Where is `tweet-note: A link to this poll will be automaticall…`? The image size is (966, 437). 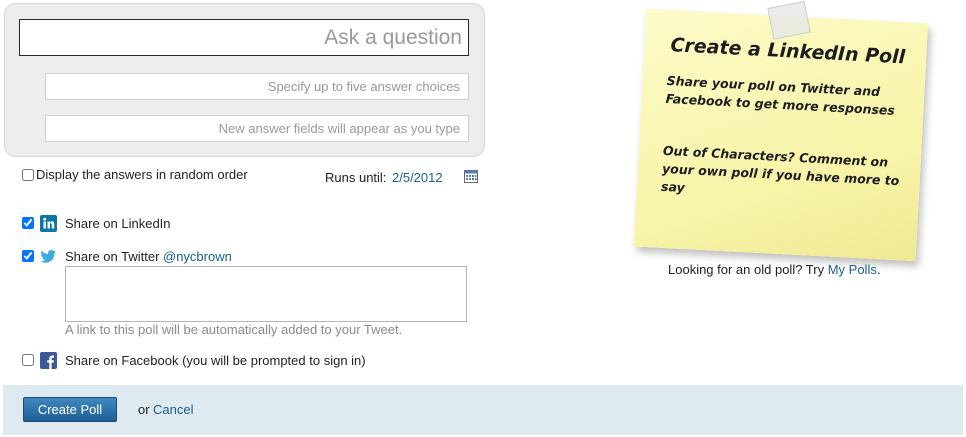
tweet-note: A link to this poll will be automaticall… is located at coordinates (234, 329).